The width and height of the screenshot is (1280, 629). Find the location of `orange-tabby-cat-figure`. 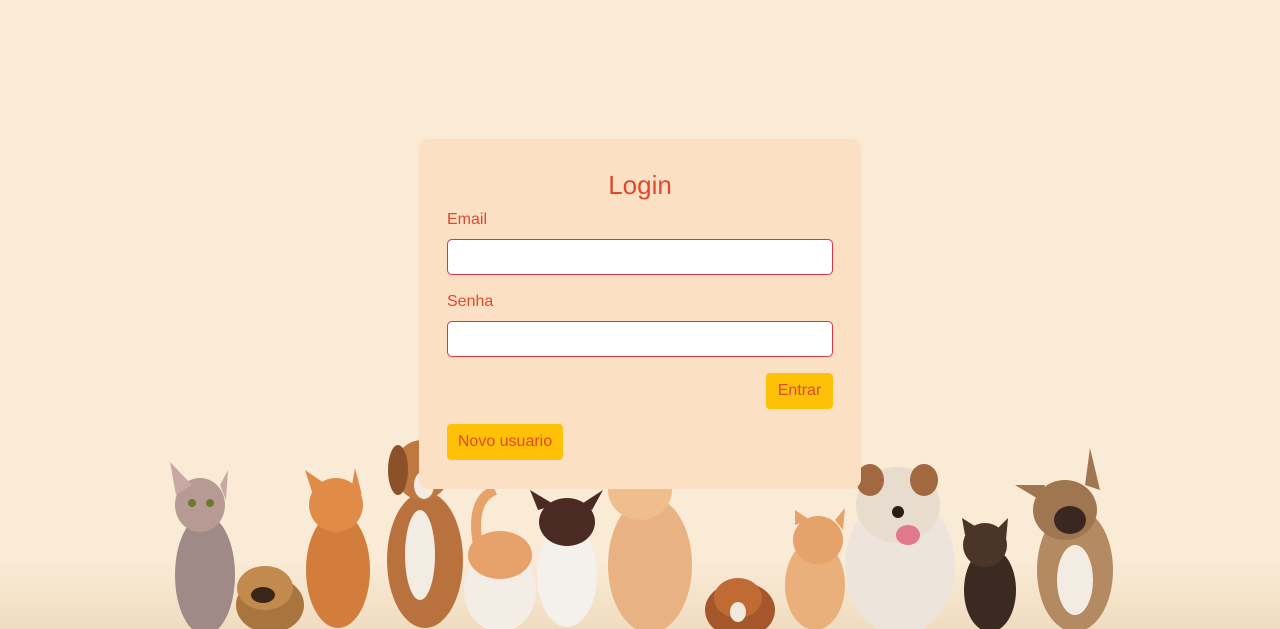

orange-tabby-cat-figure is located at coordinates (337, 548).